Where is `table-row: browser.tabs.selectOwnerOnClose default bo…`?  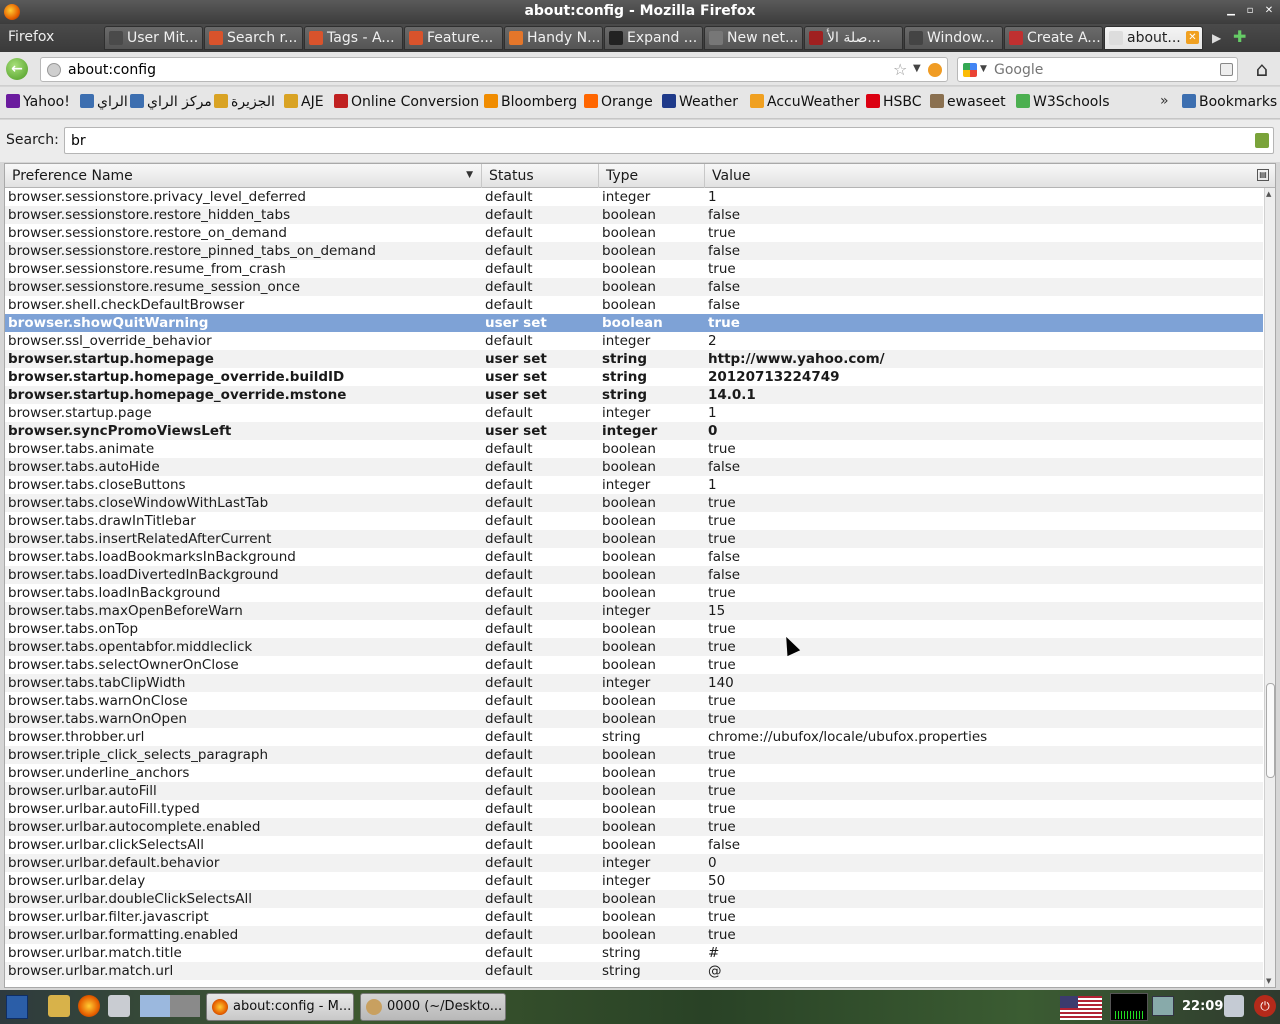 table-row: browser.tabs.selectOwnerOnClose default bo… is located at coordinates (634, 665).